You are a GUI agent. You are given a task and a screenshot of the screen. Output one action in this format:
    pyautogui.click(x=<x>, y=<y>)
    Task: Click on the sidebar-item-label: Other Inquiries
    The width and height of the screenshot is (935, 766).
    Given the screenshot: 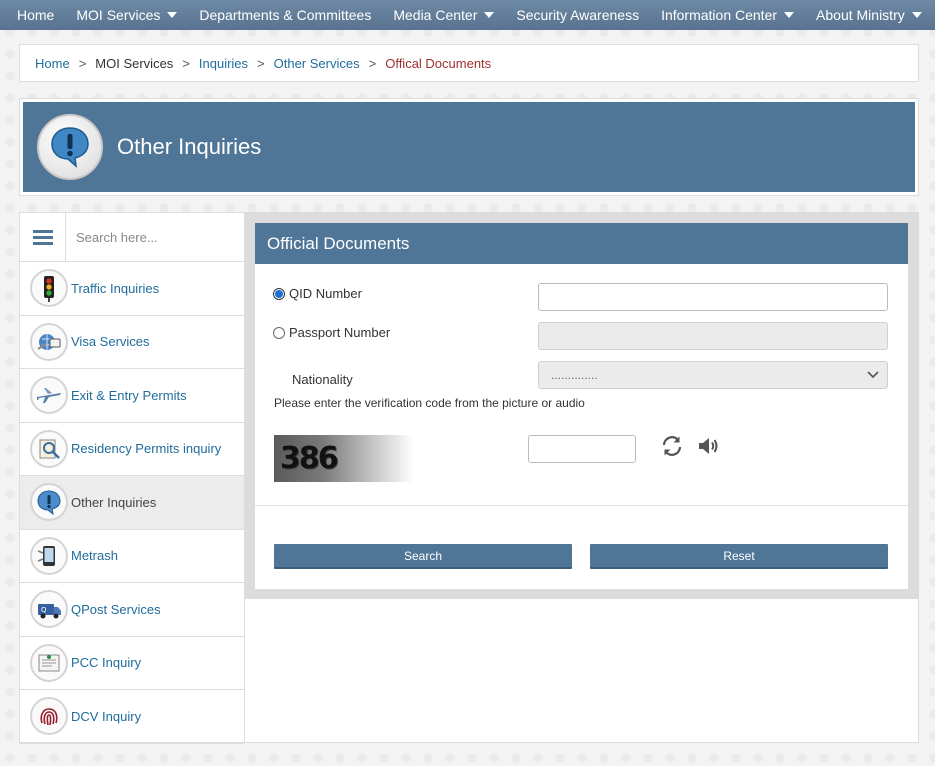 What is the action you would take?
    pyautogui.click(x=114, y=502)
    